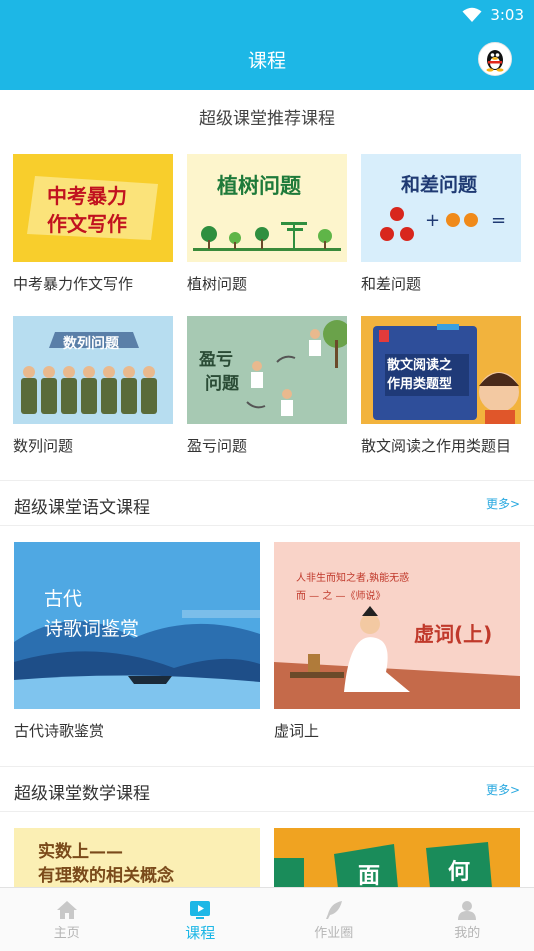  Describe the element at coordinates (63, 599) in the screenshot. I see `thumb-text-line: 古代` at that location.